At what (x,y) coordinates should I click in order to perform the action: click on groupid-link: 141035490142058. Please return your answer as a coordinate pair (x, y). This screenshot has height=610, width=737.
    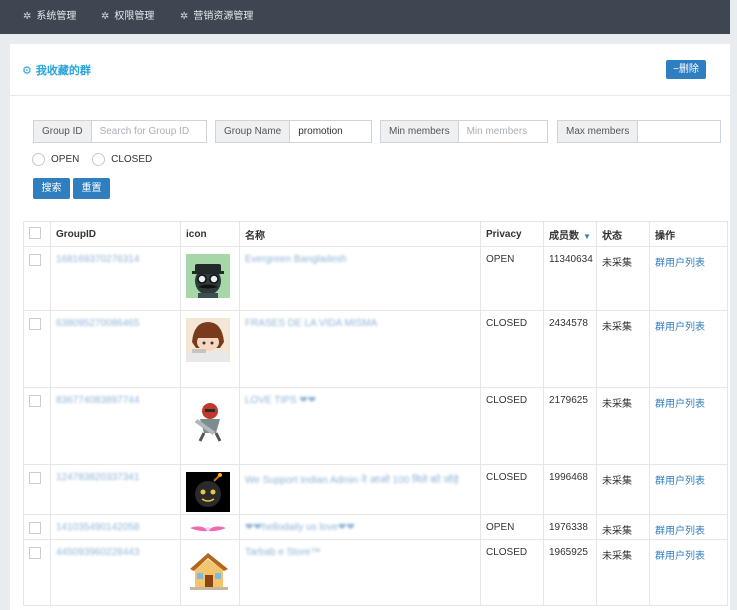
    Looking at the image, I should click on (97, 527).